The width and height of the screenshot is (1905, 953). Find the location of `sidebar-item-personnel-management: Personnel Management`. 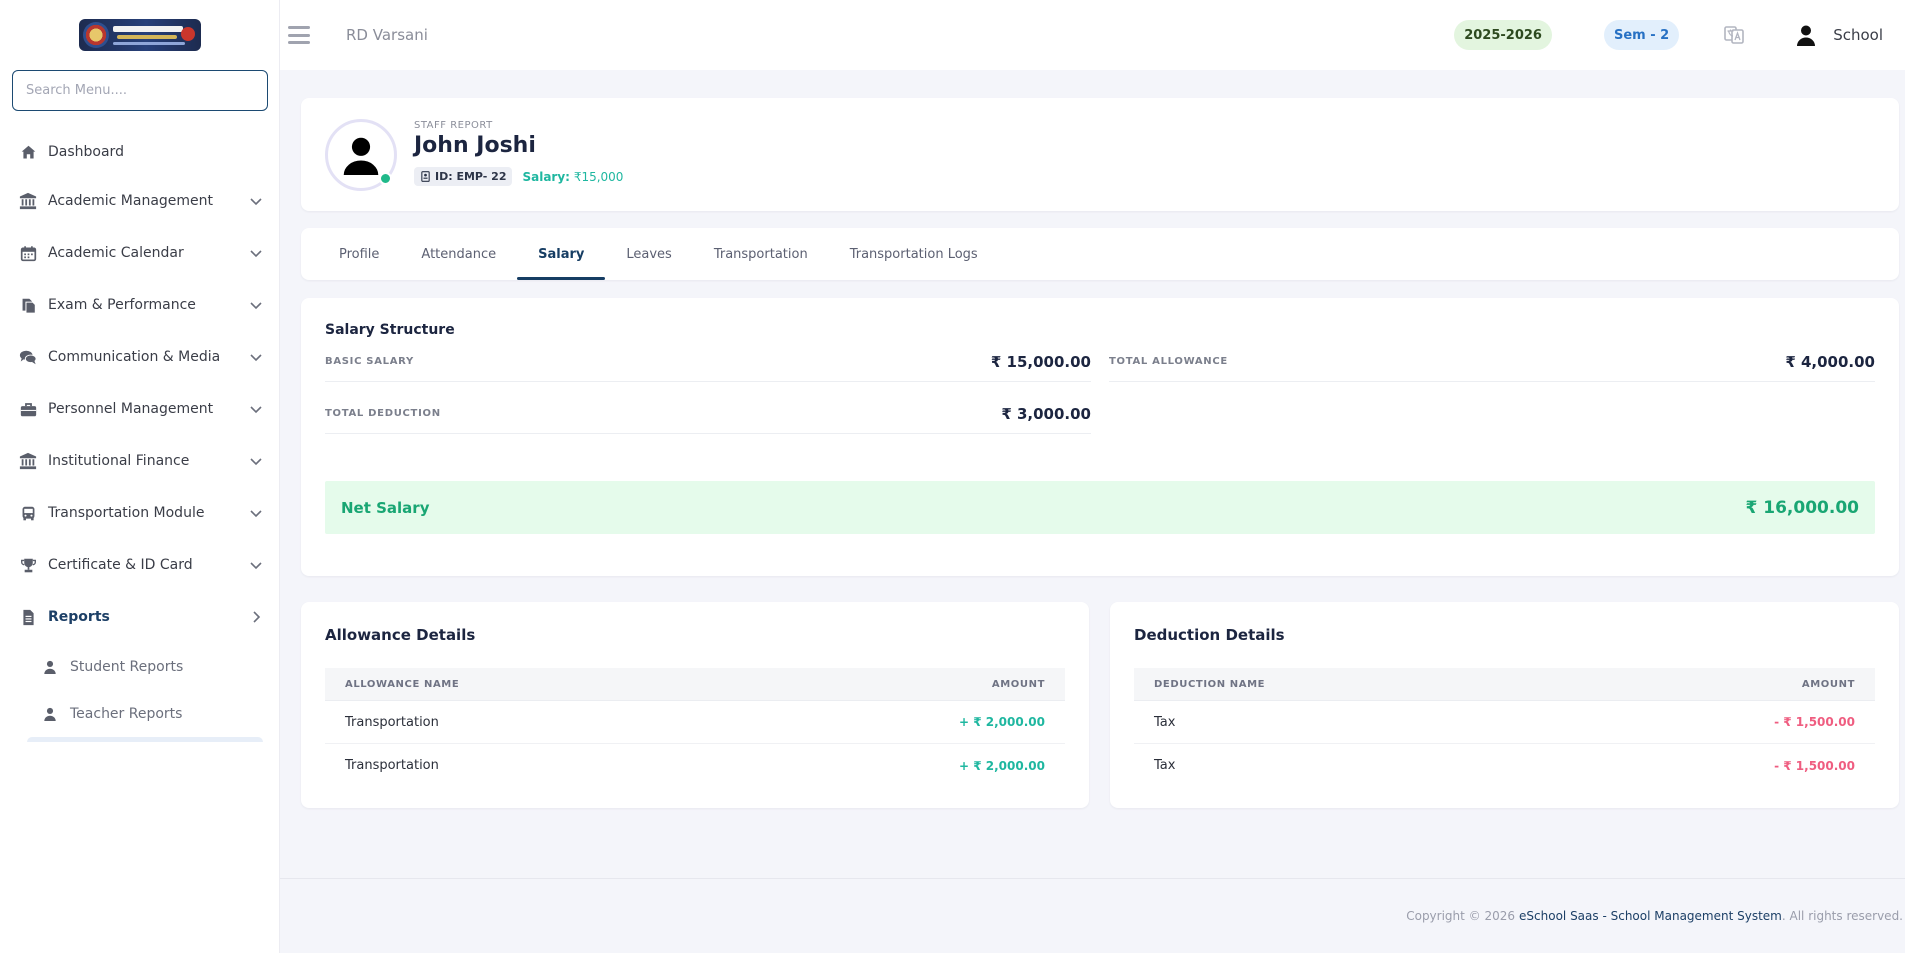

sidebar-item-personnel-management: Personnel Management is located at coordinates (139, 409).